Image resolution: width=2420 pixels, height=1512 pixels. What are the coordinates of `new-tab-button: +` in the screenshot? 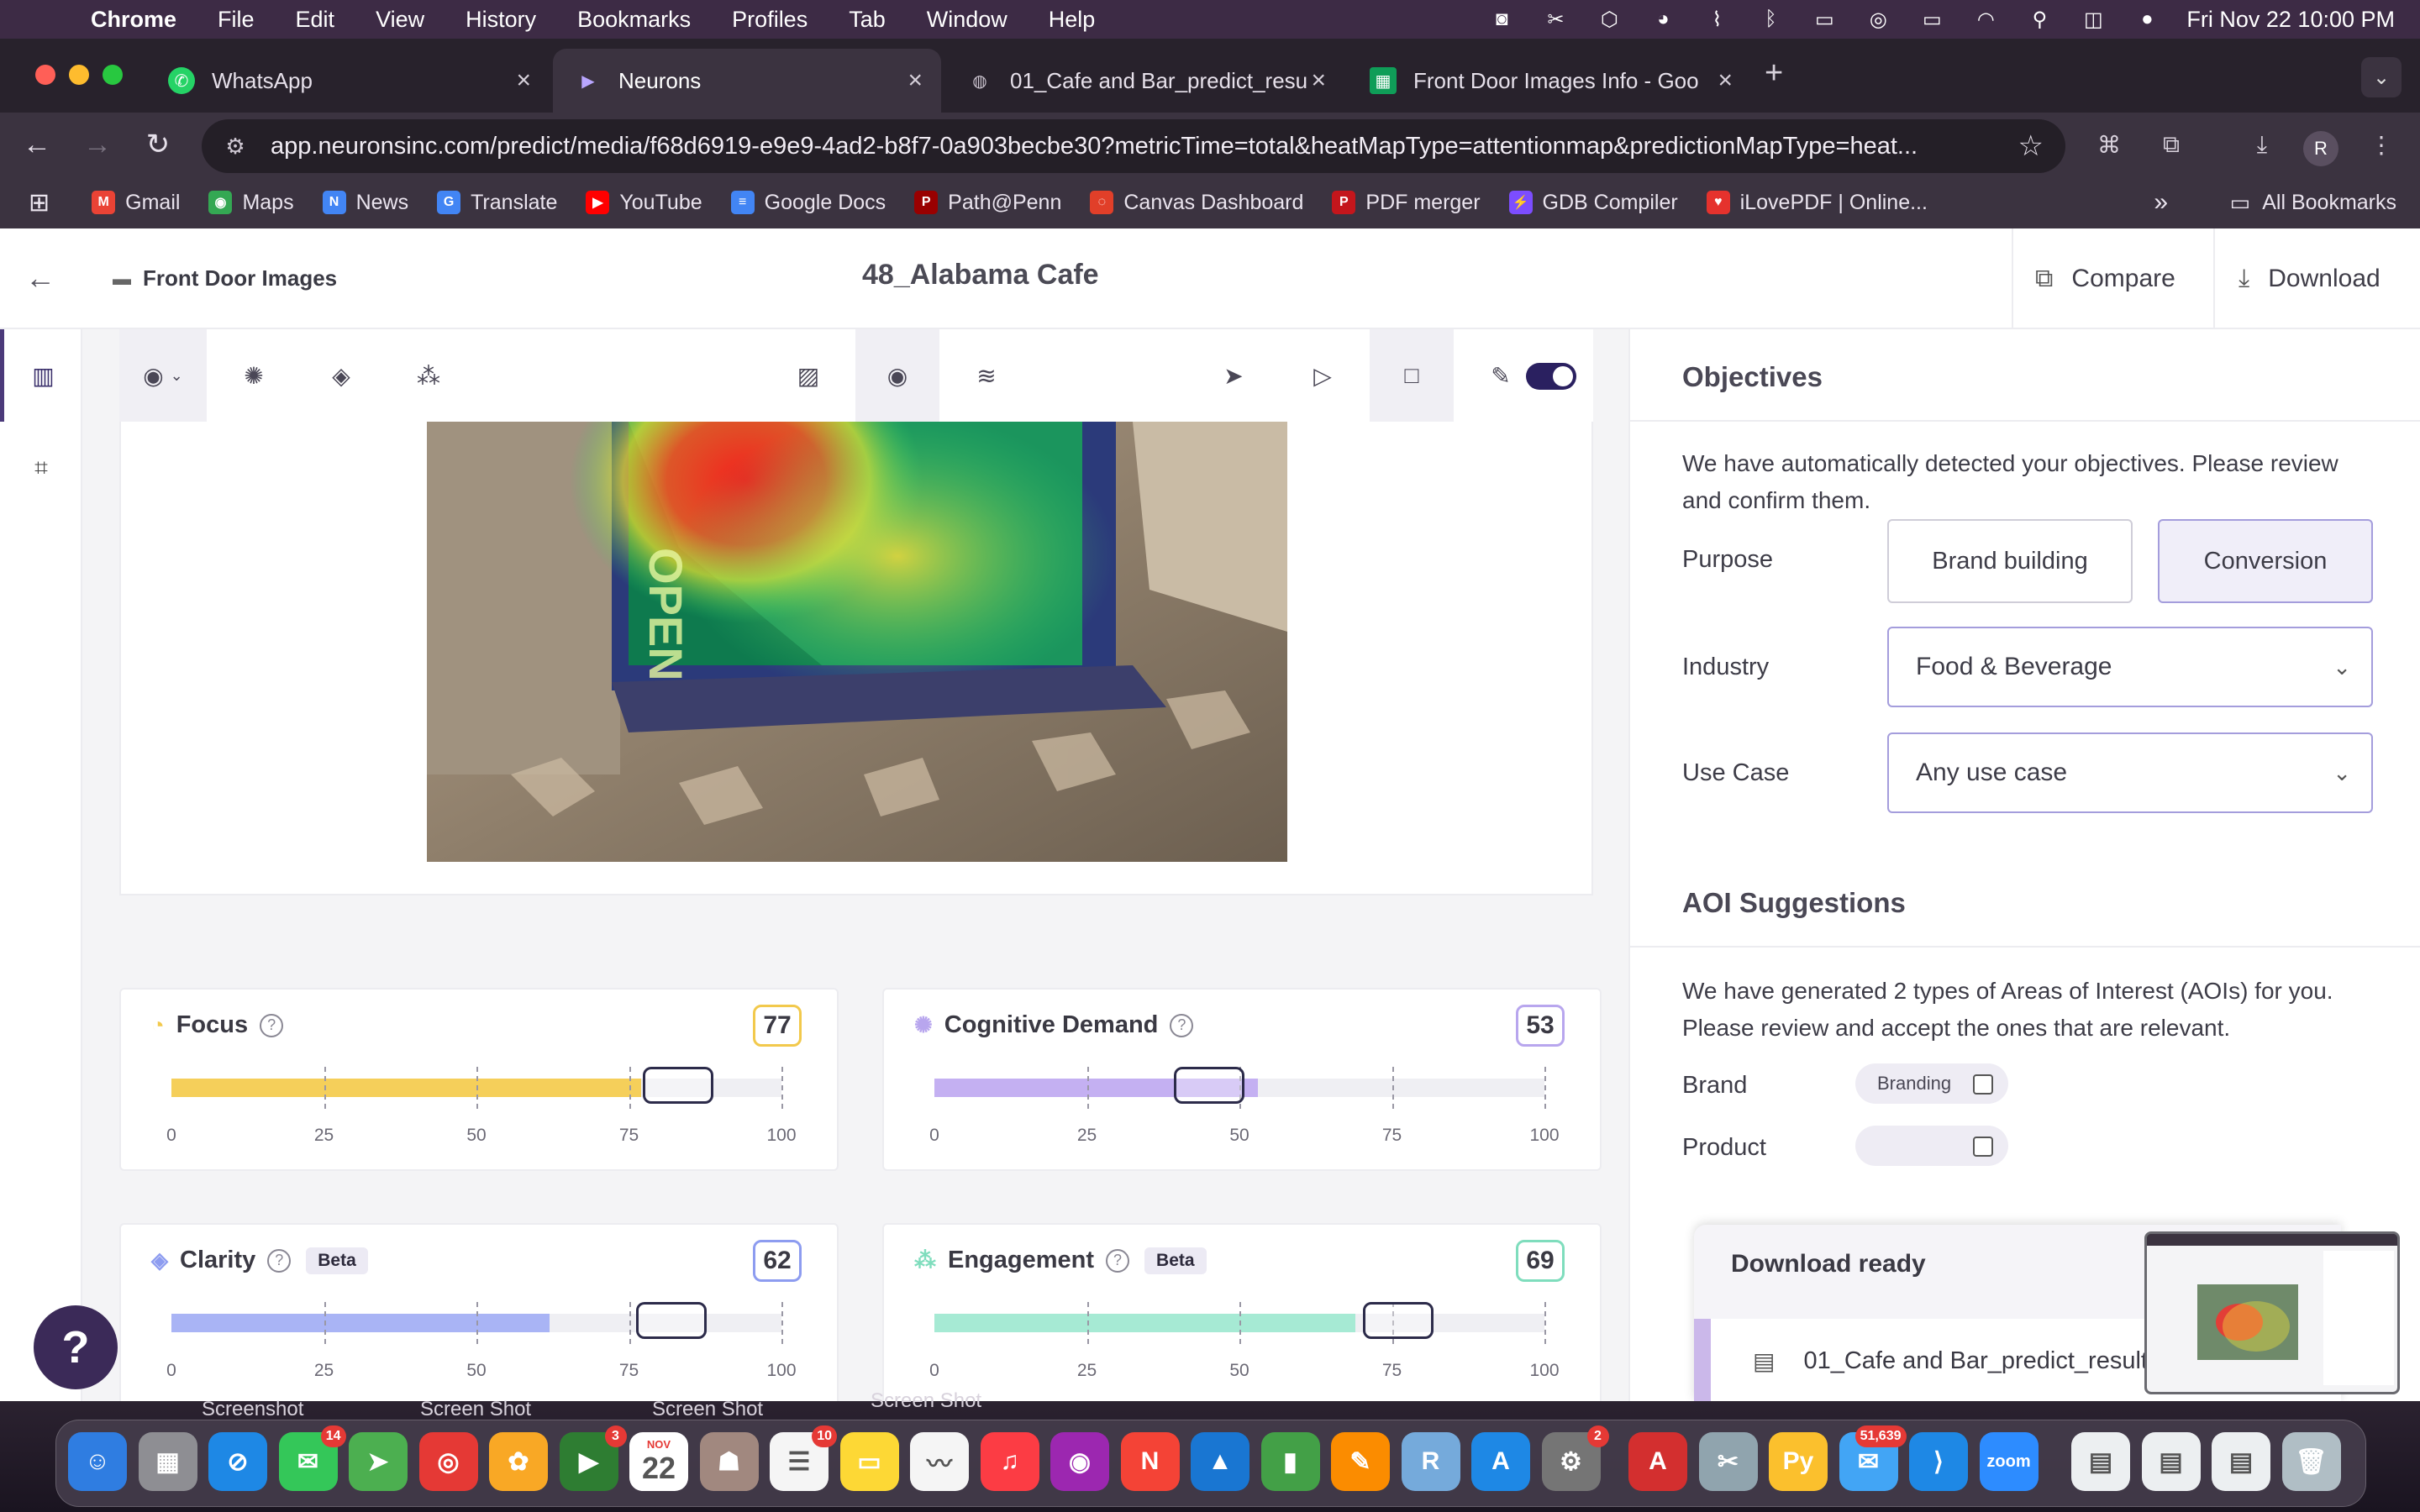 It's located at (1774, 73).